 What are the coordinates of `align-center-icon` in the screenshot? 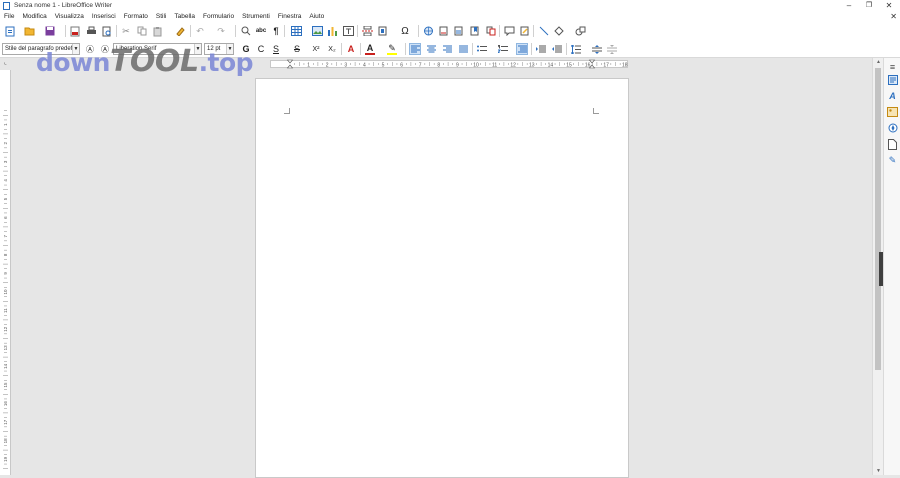 It's located at (431, 49).